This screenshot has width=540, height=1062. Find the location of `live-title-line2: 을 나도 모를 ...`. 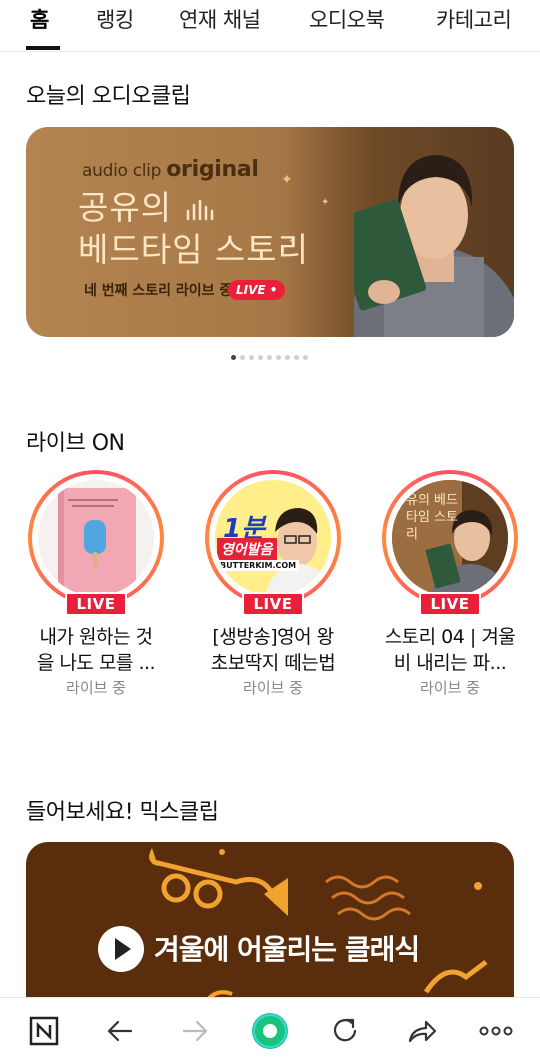

live-title-line2: 을 나도 모를 ... is located at coordinates (96, 663).